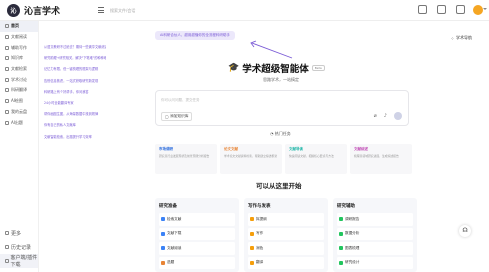 The image size is (489, 272). What do you see at coordinates (259, 206) in the screenshot?
I see `panel-title: 写作与发表` at bounding box center [259, 206].